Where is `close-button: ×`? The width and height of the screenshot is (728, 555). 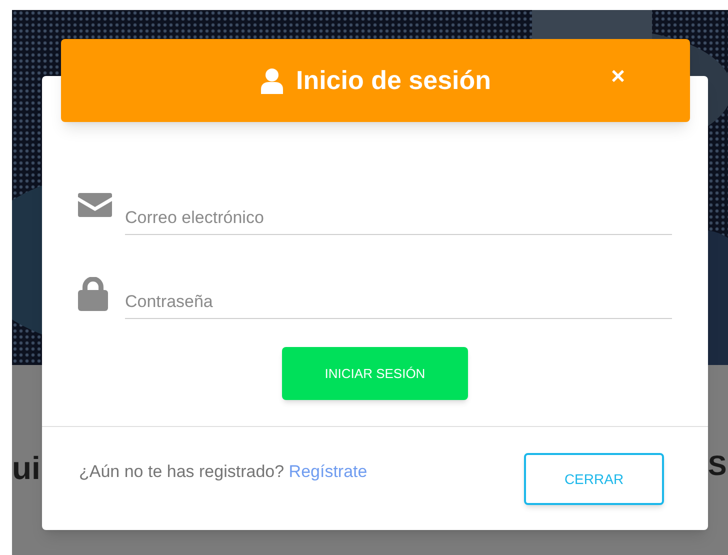 close-button: × is located at coordinates (618, 77).